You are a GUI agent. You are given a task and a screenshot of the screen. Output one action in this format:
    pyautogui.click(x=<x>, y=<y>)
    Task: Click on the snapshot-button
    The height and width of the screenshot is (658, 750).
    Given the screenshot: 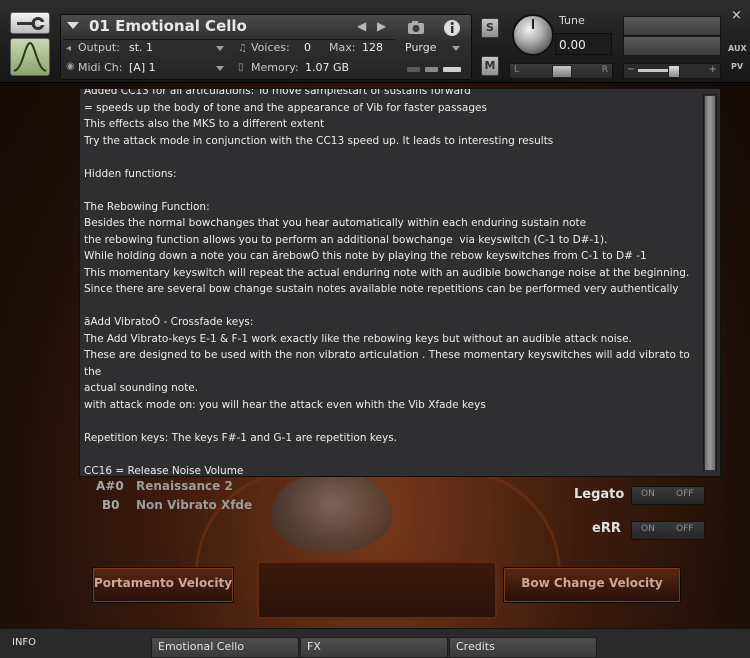 What is the action you would take?
    pyautogui.click(x=415, y=28)
    